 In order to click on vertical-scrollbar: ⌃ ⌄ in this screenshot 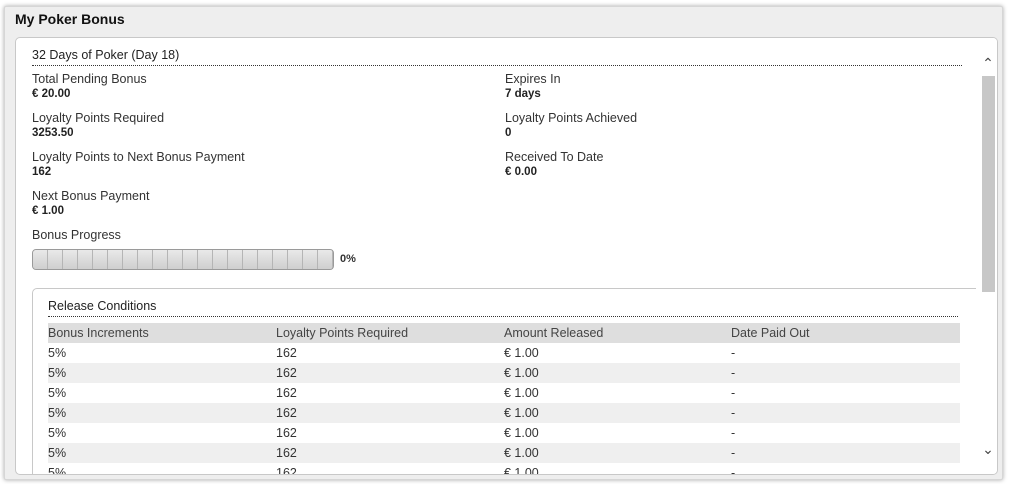, I will do `click(988, 256)`.